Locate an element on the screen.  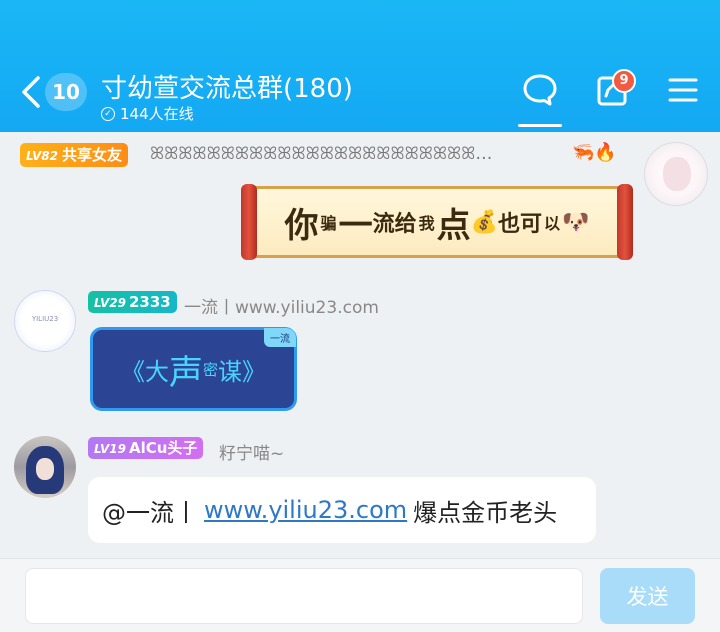
level-tag: LV19 AlCu头子 is located at coordinates (146, 448).